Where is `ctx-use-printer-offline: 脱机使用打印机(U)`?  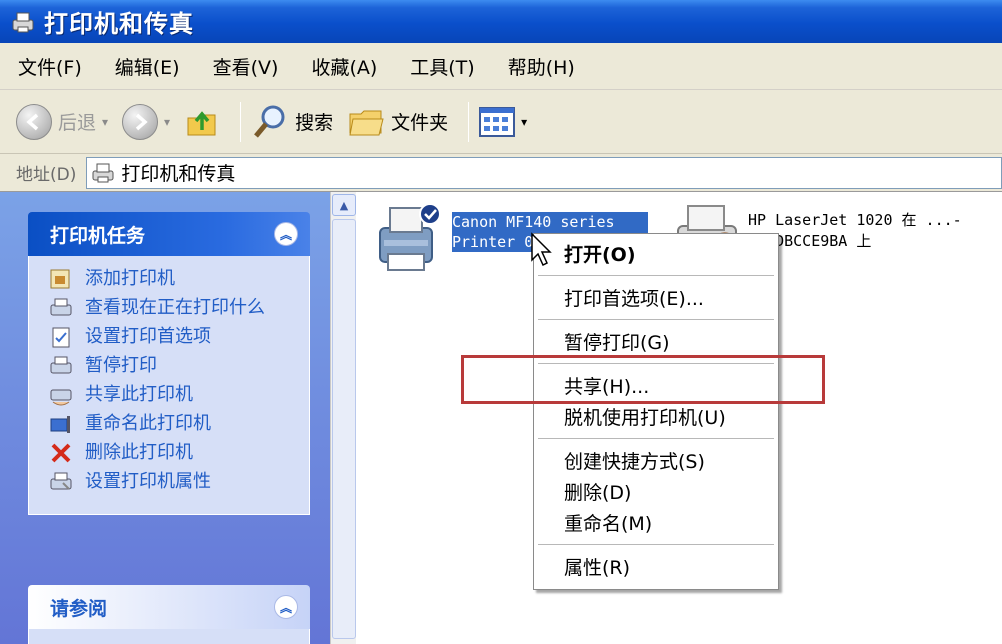 ctx-use-printer-offline: 脱机使用打印机(U) is located at coordinates (656, 416).